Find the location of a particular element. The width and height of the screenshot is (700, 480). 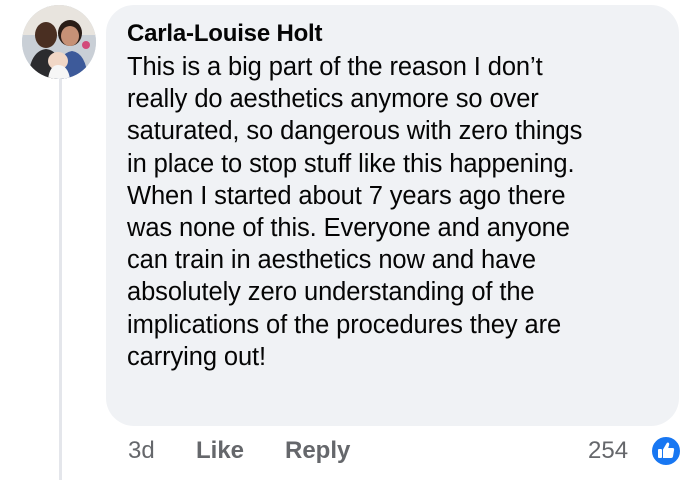

like-thumb-icon is located at coordinates (666, 451).